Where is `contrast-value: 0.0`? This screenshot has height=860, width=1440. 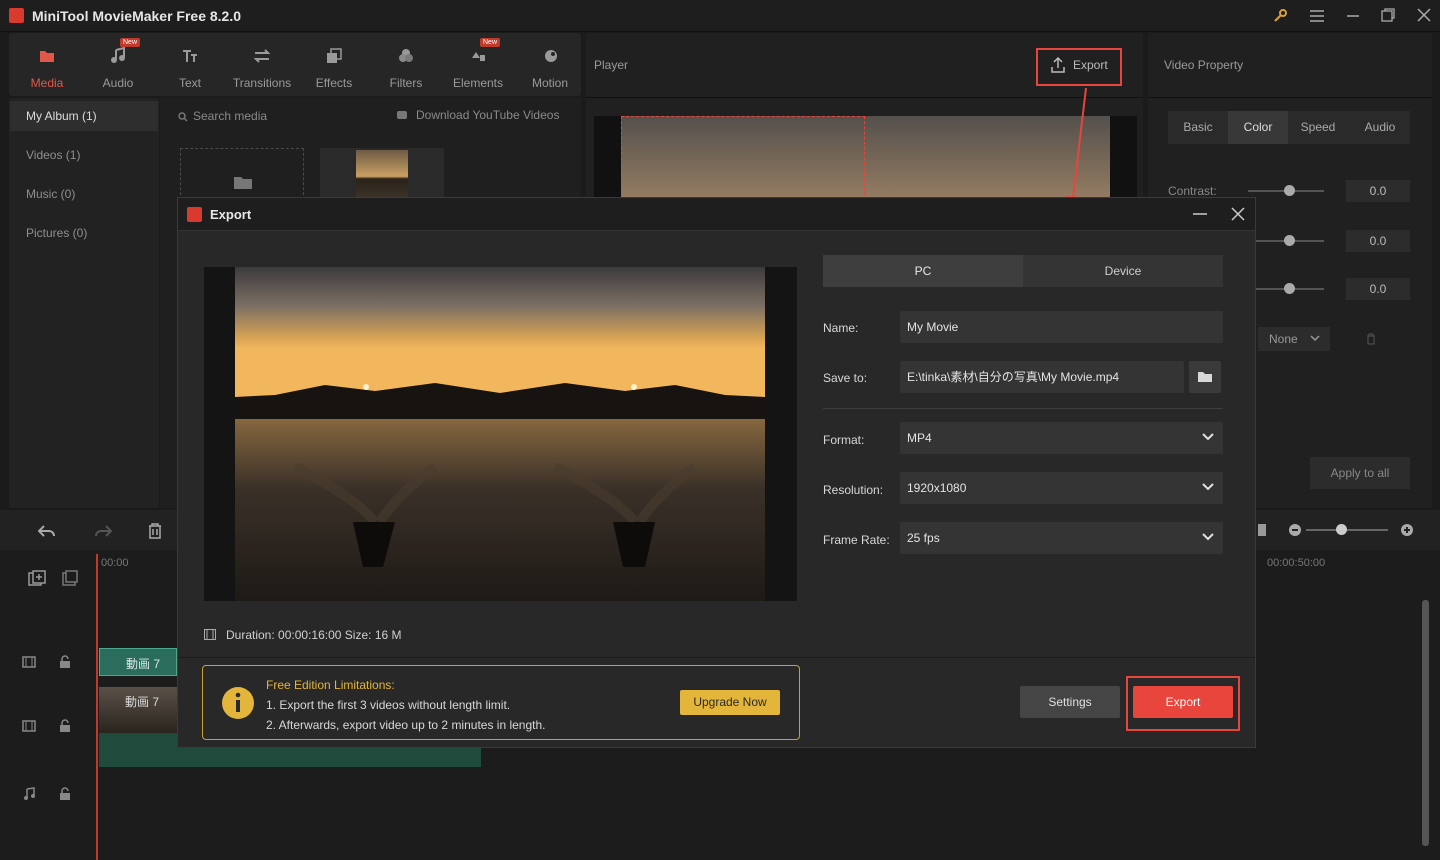 contrast-value: 0.0 is located at coordinates (1378, 191).